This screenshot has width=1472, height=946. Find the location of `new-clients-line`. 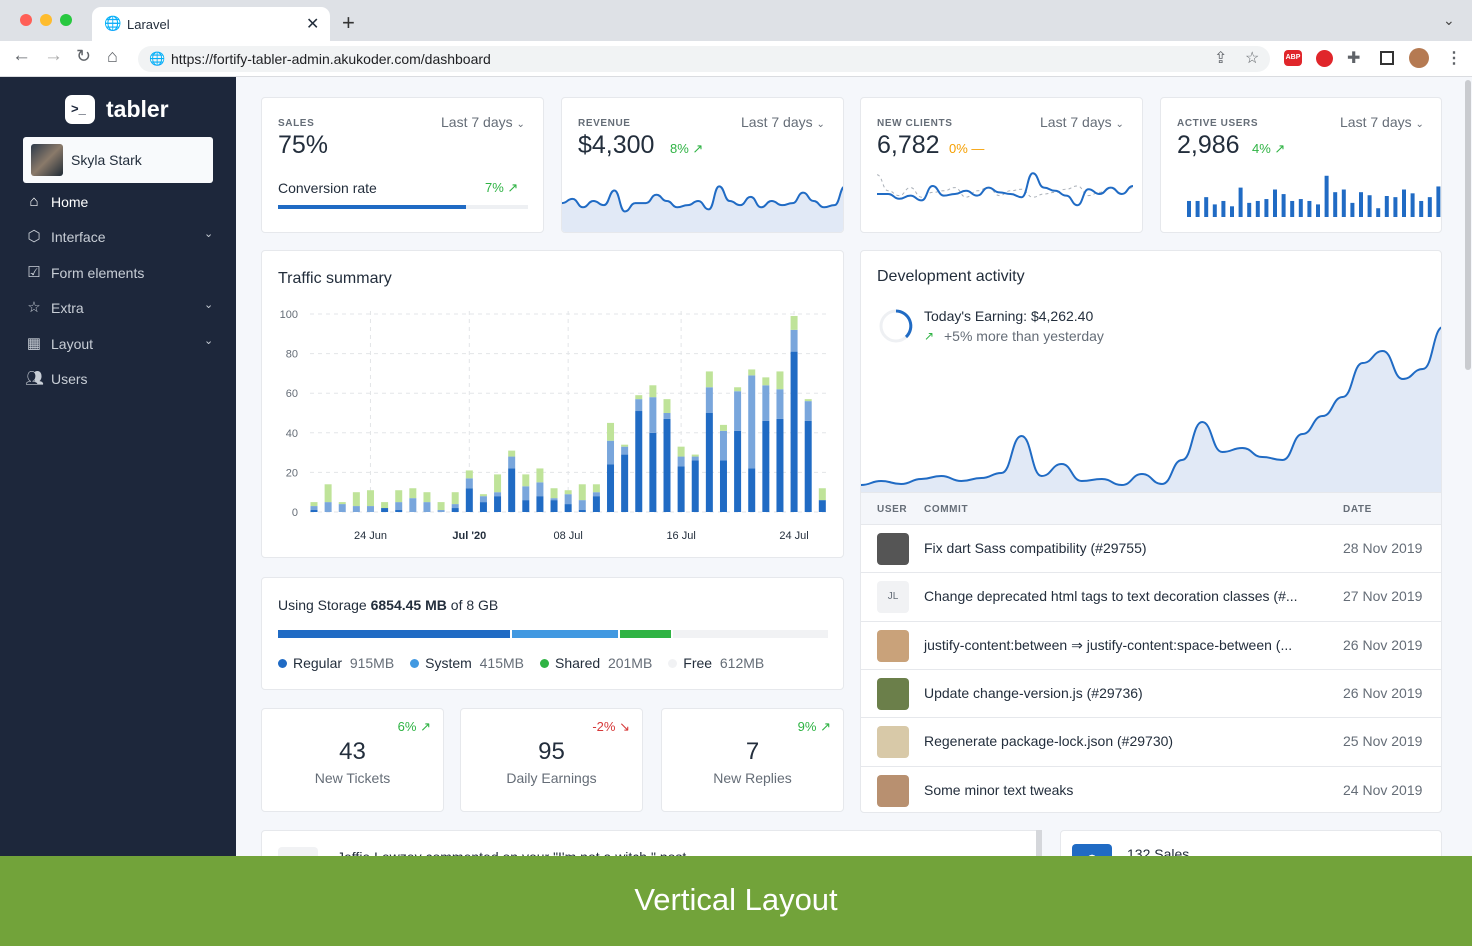

new-clients-line is located at coordinates (1005, 189).